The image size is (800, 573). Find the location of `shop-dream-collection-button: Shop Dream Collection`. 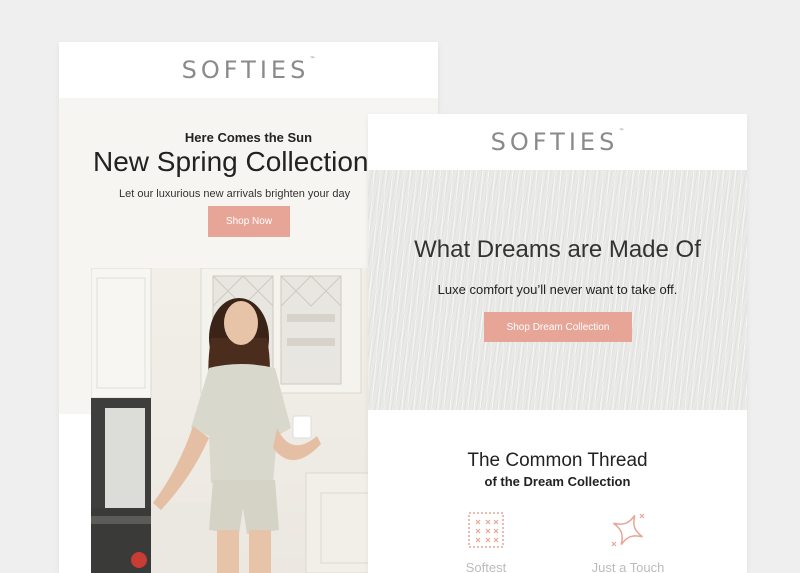

shop-dream-collection-button: Shop Dream Collection is located at coordinates (558, 327).